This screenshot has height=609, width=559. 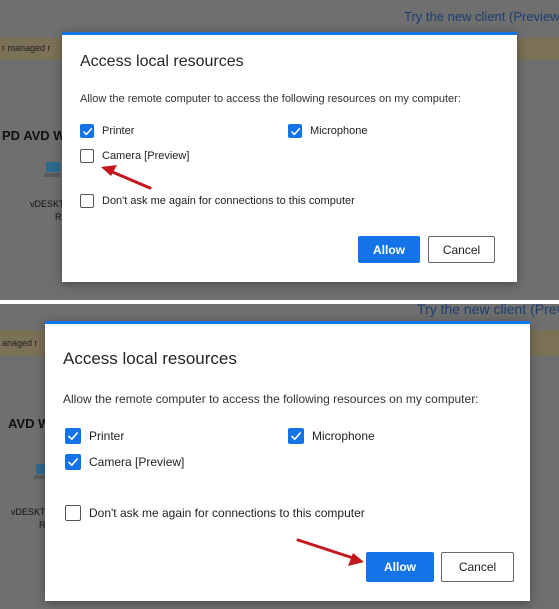 I want to click on try-new-client-link: Try the new client (Prev, so click(x=488, y=310).